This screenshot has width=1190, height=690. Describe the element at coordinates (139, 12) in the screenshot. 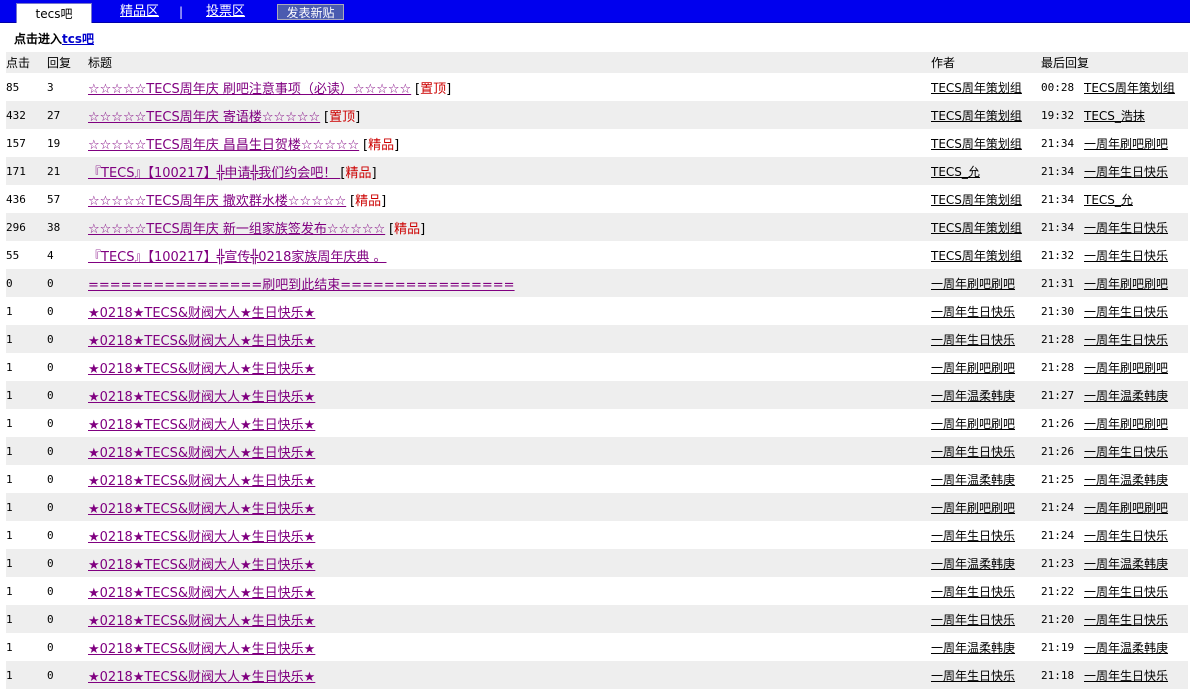

I see `nav-link-featured: 精品区` at that location.